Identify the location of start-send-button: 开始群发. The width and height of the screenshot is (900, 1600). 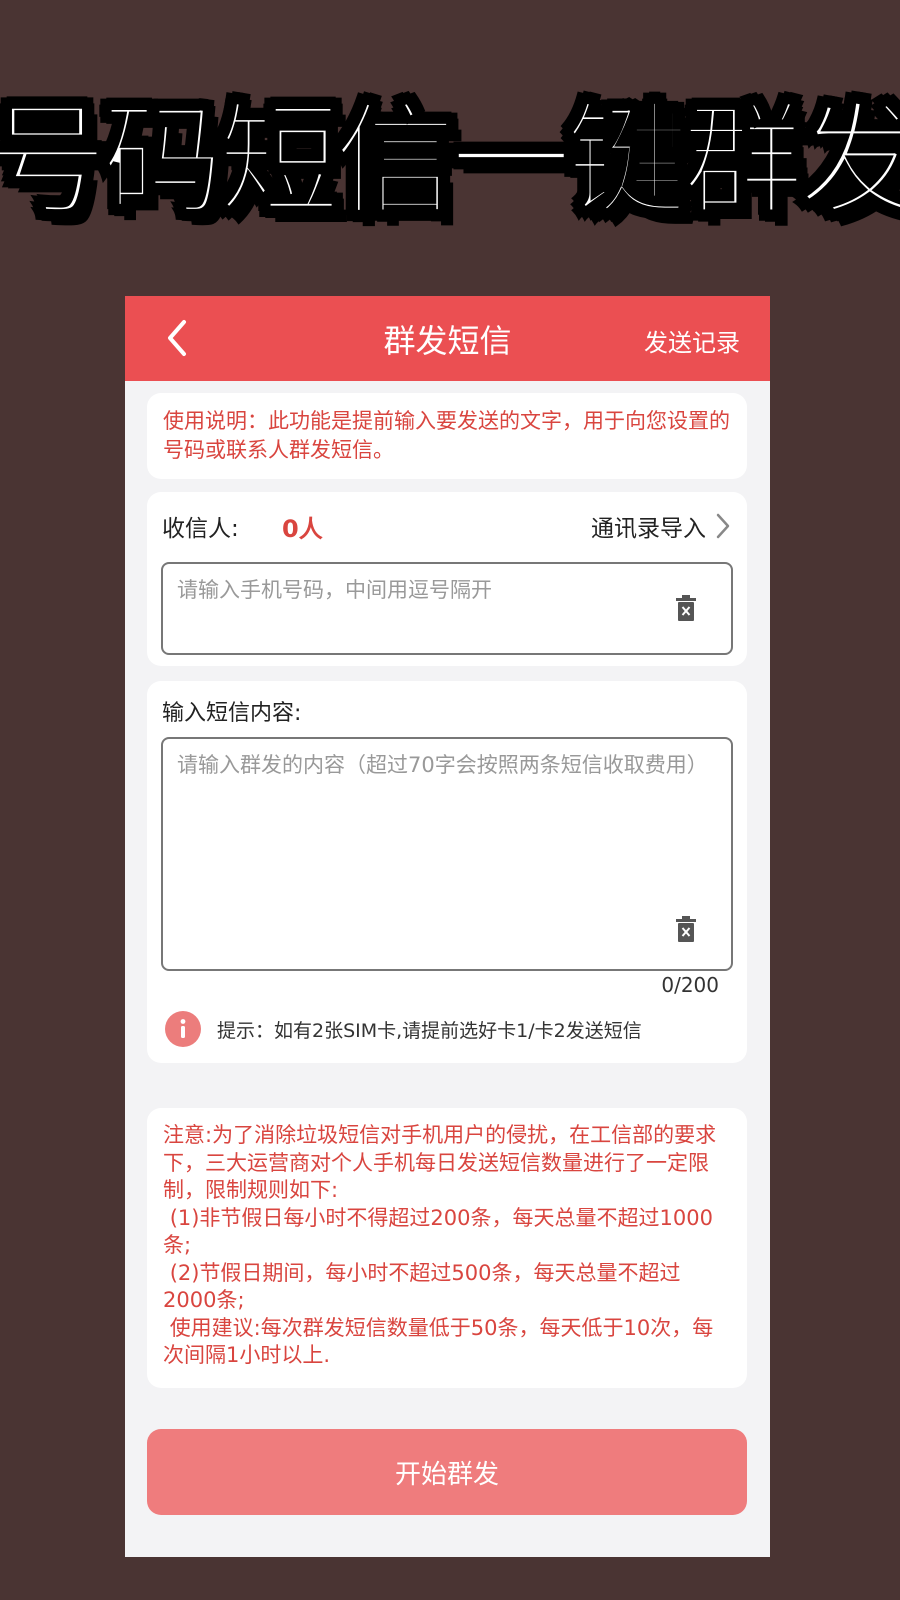
(447, 1472).